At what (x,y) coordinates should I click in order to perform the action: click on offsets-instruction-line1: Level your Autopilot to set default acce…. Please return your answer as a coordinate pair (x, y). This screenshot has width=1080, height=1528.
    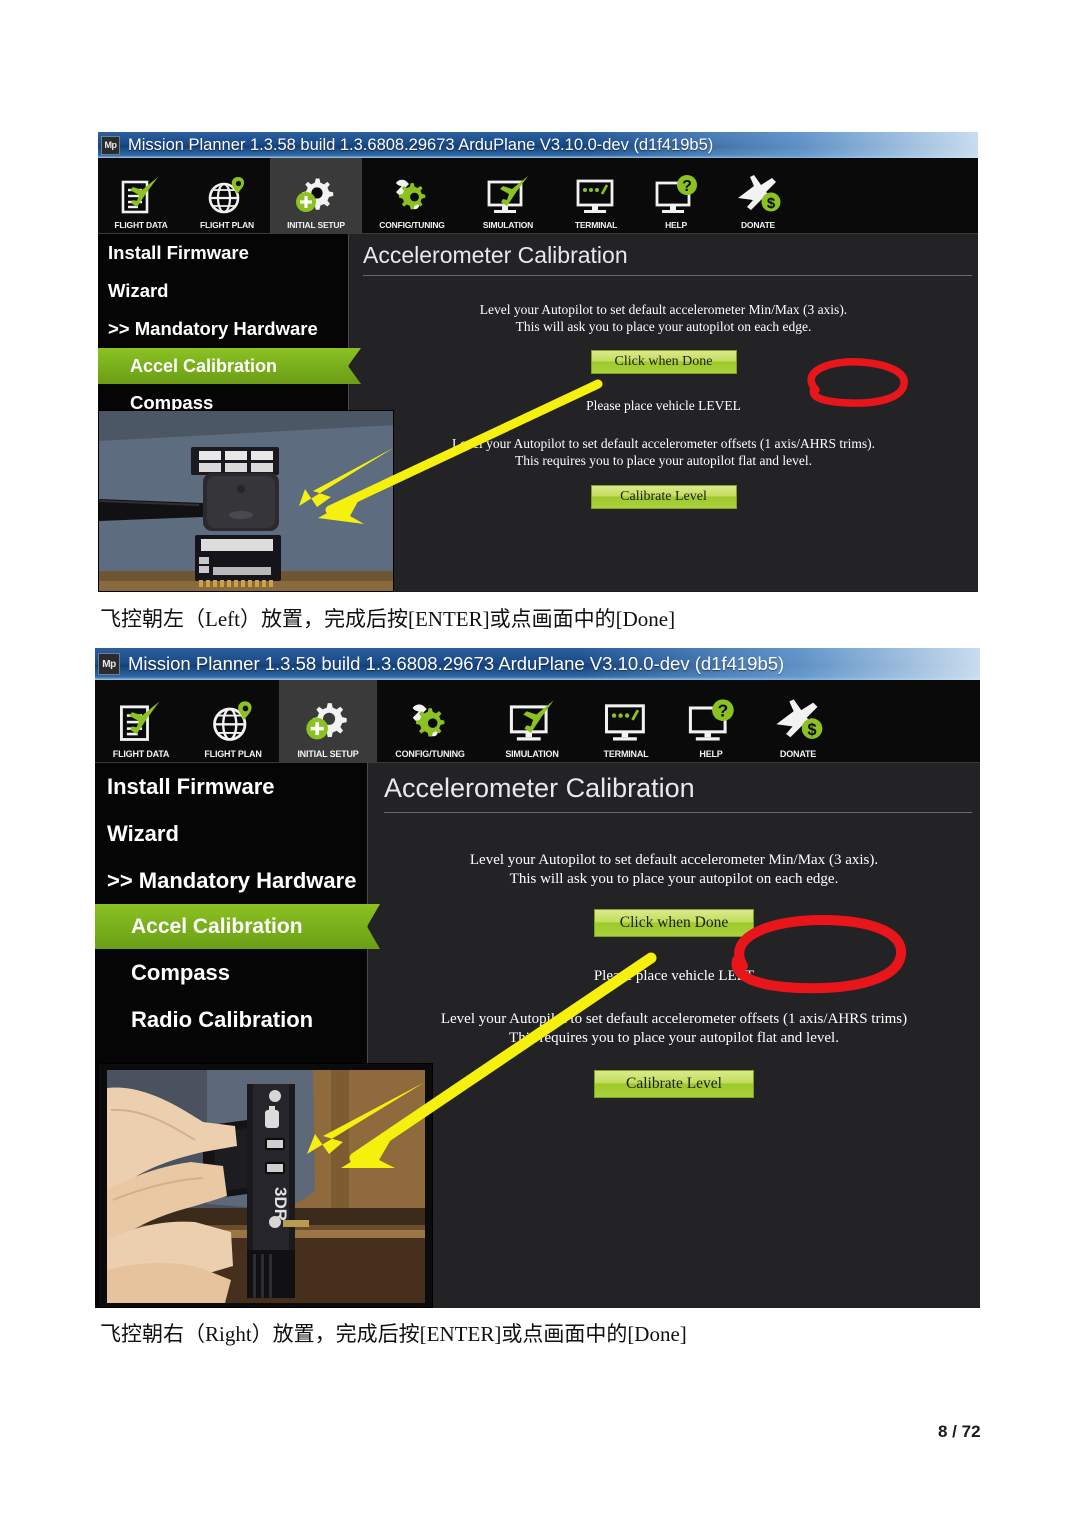
    Looking at the image, I should click on (674, 1019).